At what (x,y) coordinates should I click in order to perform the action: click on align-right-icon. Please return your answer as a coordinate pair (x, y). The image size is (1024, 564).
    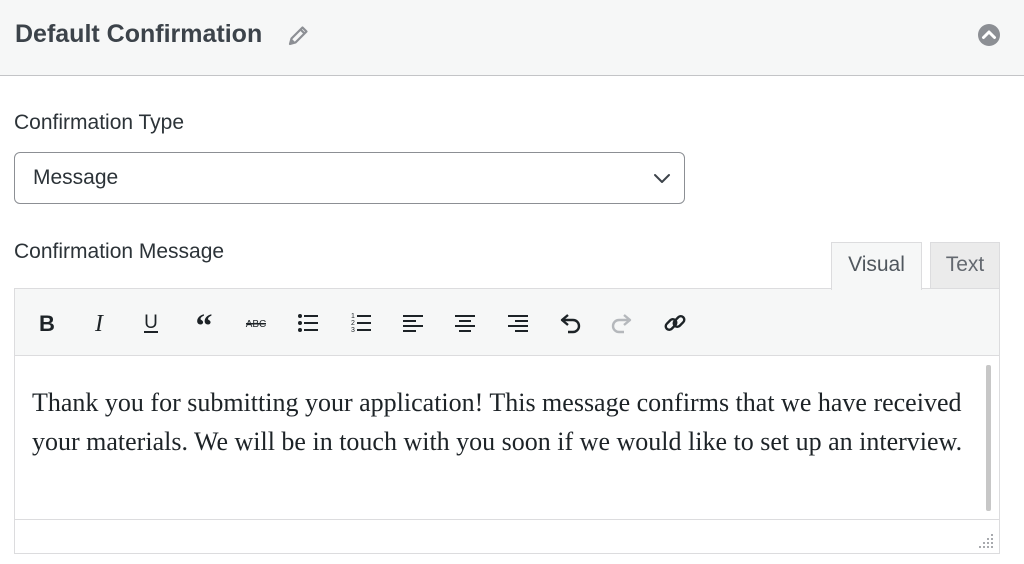
    Looking at the image, I should click on (518, 323).